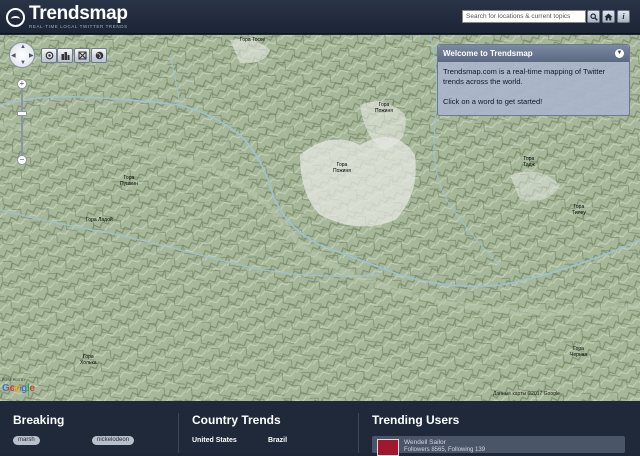  Describe the element at coordinates (277, 440) in the screenshot. I see `country-link: Brazil` at that location.